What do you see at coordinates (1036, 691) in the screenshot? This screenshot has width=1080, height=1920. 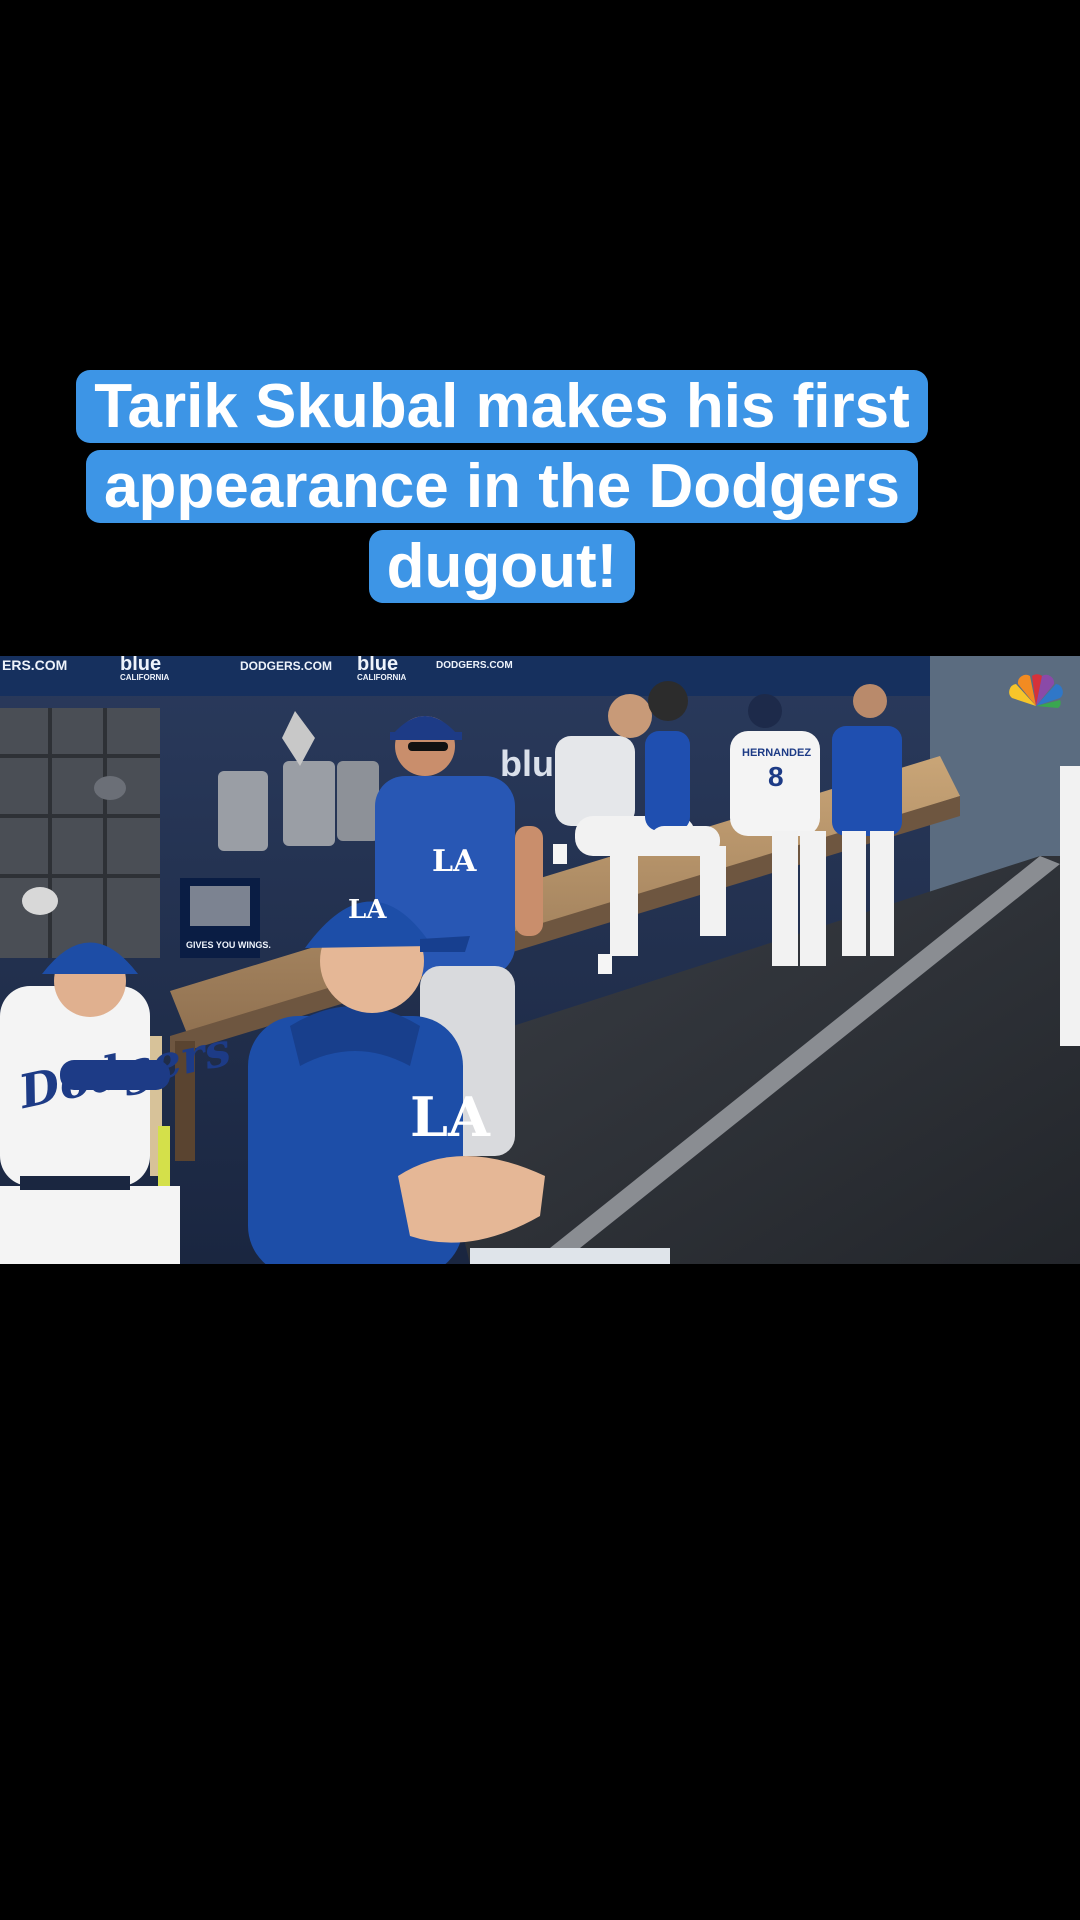 I see `peacock-icon` at bounding box center [1036, 691].